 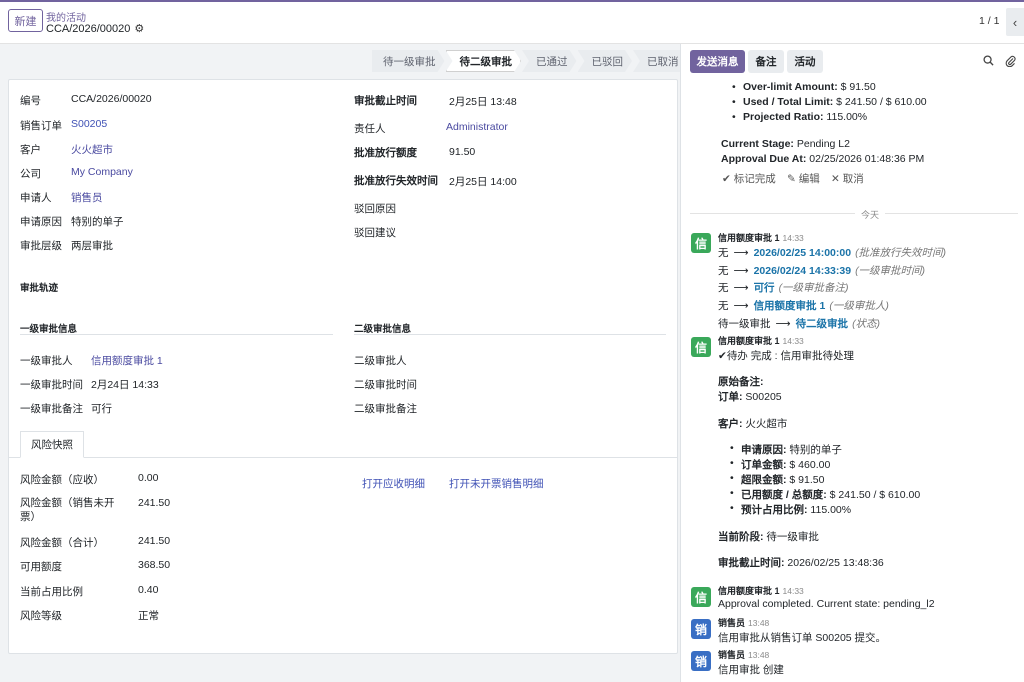 I want to click on new-button: 新建, so click(x=25, y=20).